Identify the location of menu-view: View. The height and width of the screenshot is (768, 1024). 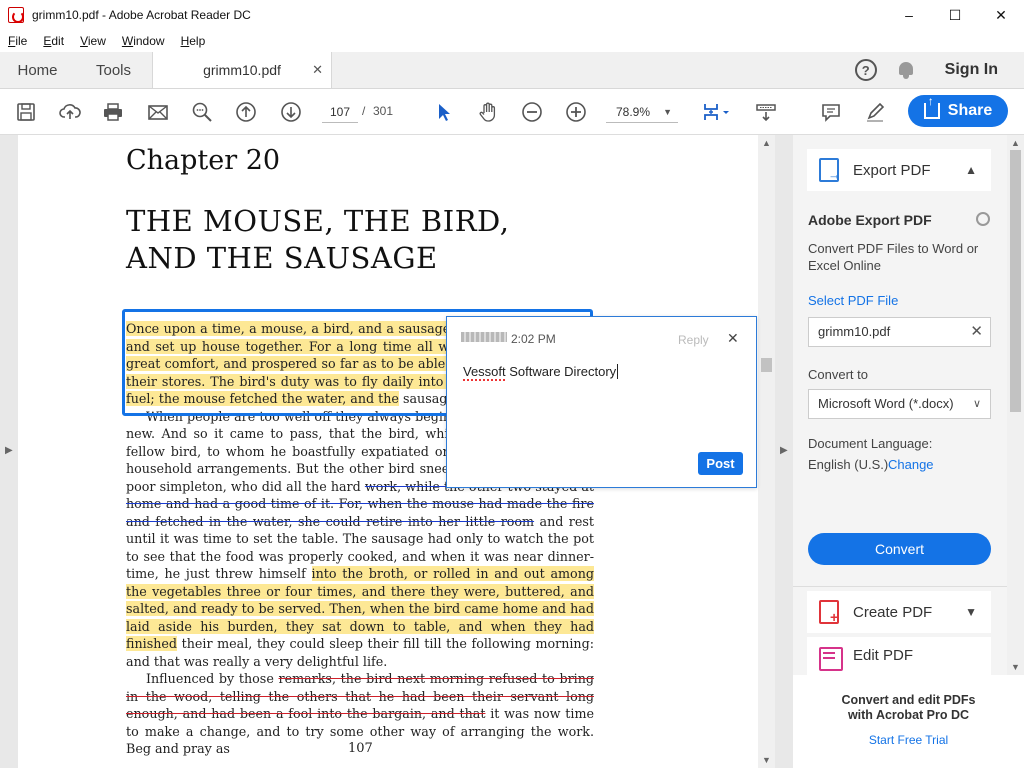
(93, 41).